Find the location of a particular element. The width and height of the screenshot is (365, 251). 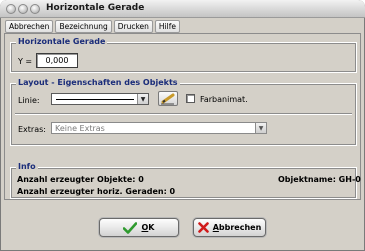

ok-button: OK is located at coordinates (139, 227).